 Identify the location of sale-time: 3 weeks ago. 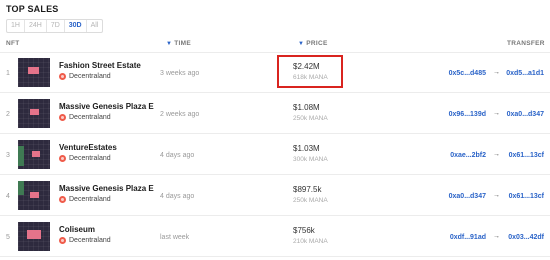
(180, 73).